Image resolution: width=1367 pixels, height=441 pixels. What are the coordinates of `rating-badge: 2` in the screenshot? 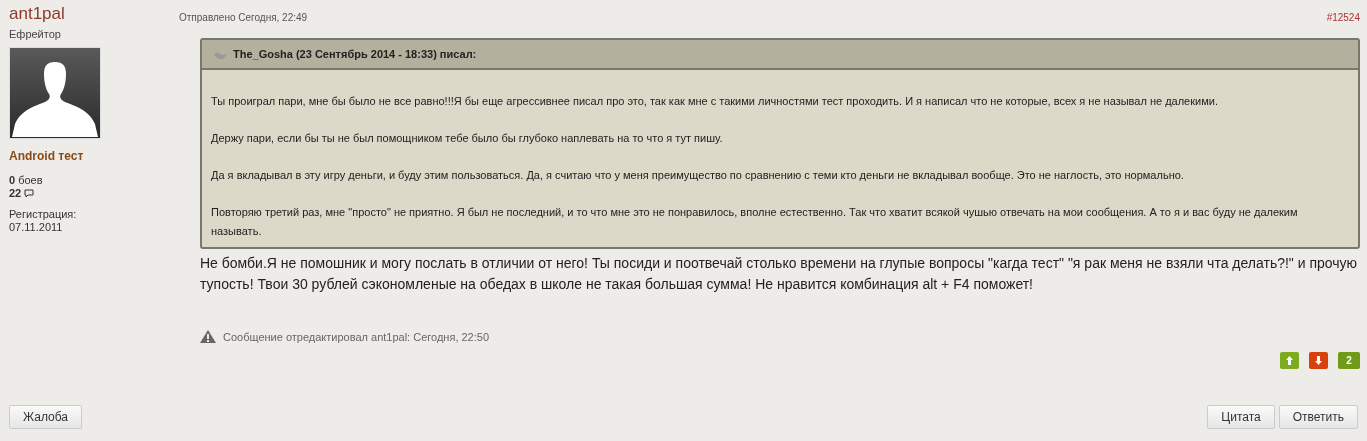 It's located at (1349, 360).